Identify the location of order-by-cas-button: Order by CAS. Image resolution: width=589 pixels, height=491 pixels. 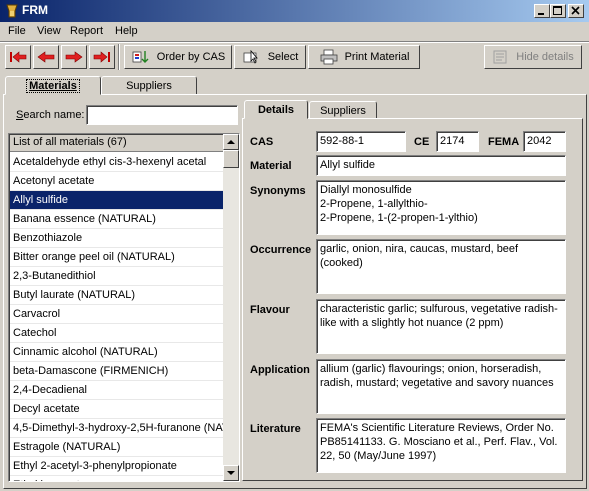
(178, 57).